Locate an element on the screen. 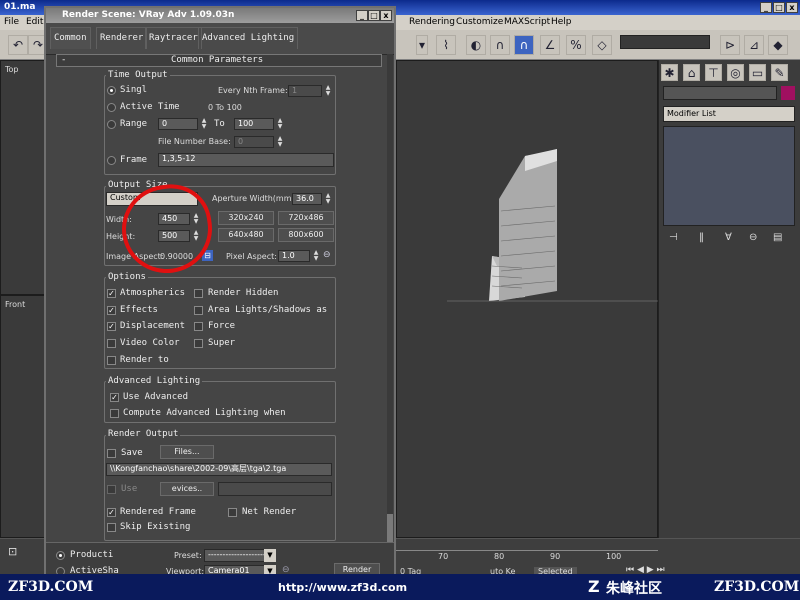 Image resolution: width=800 pixels, height=600 pixels. pin-stack-icon: ⊣ is located at coordinates (673, 237).